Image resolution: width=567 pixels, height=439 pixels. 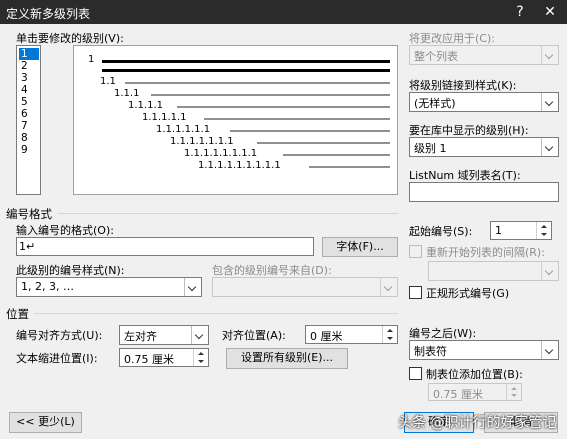 I want to click on close-icon: ✕, so click(x=550, y=12).